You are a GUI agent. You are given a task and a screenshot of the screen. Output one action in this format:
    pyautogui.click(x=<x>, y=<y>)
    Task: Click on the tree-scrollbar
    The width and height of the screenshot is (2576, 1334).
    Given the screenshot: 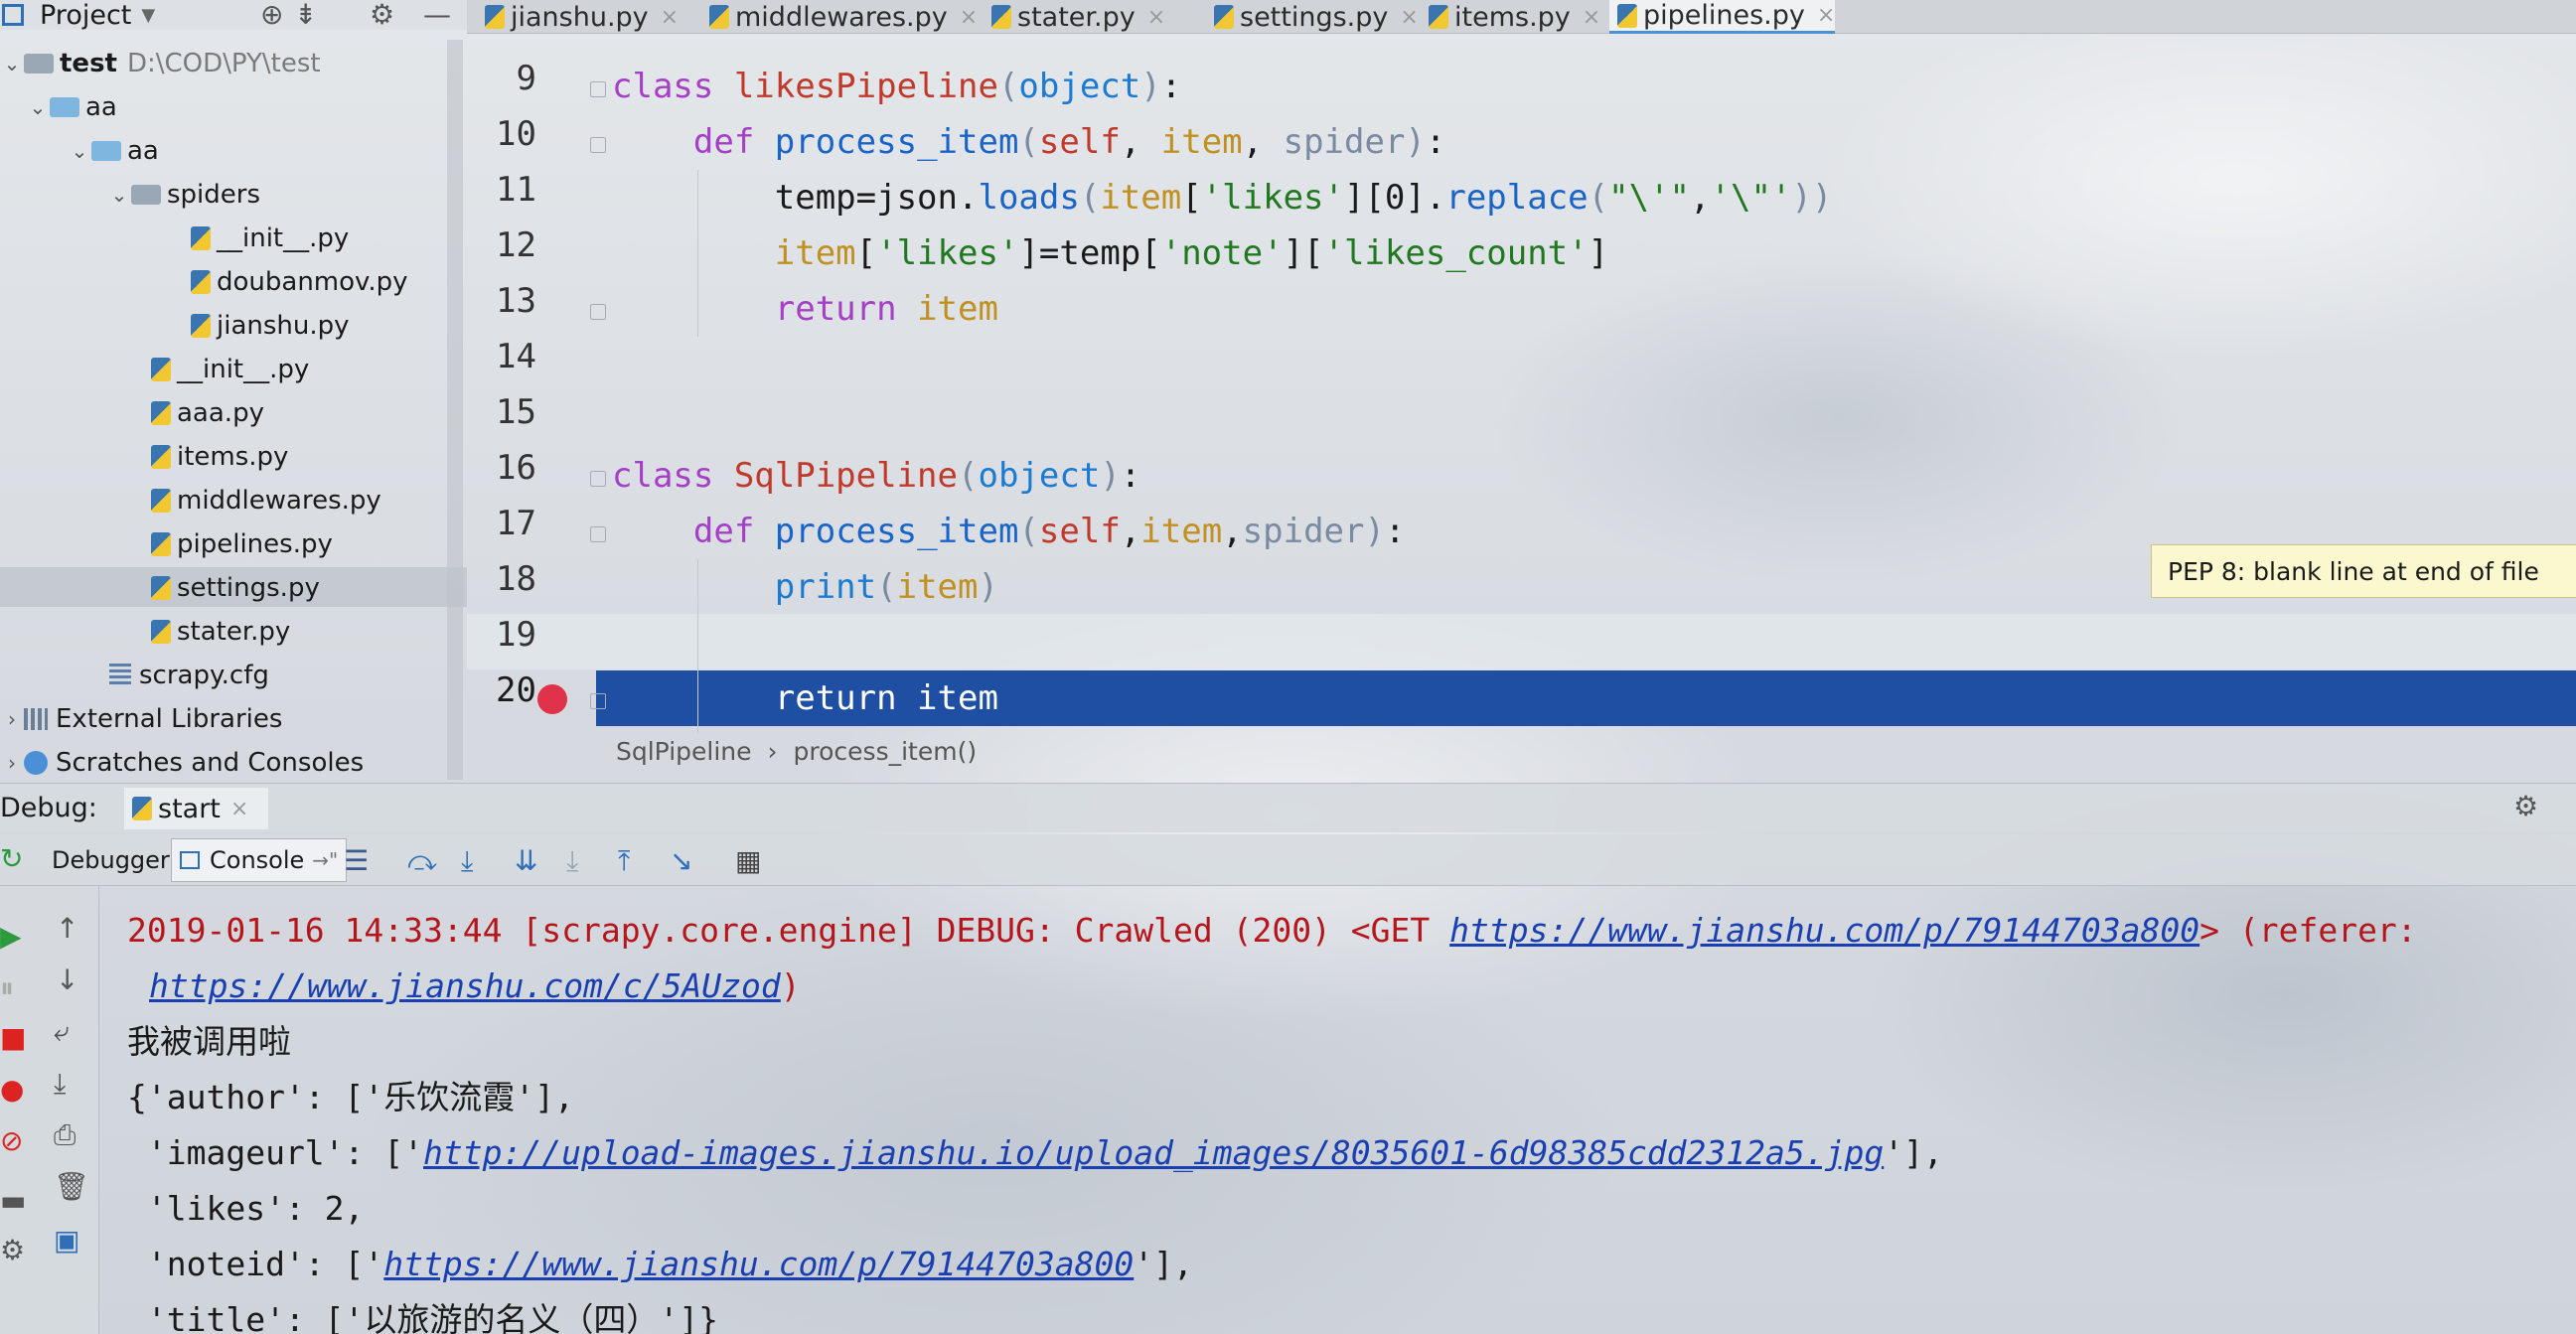 What is the action you would take?
    pyautogui.click(x=455, y=410)
    